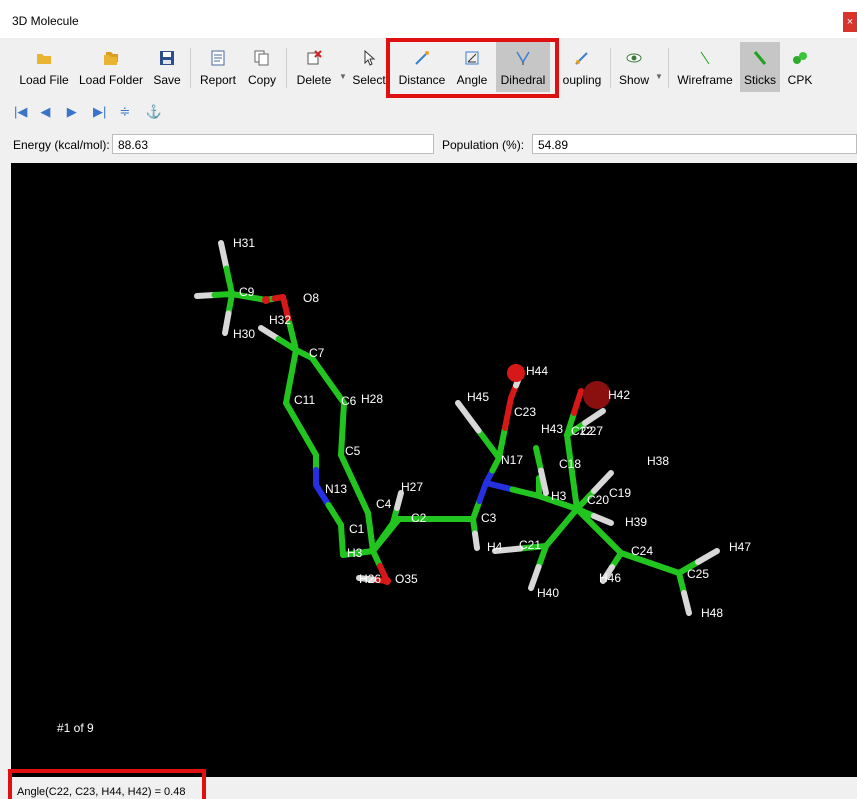 The height and width of the screenshot is (799, 857). Describe the element at coordinates (311, 298) in the screenshot. I see `atom-label: O8` at that location.